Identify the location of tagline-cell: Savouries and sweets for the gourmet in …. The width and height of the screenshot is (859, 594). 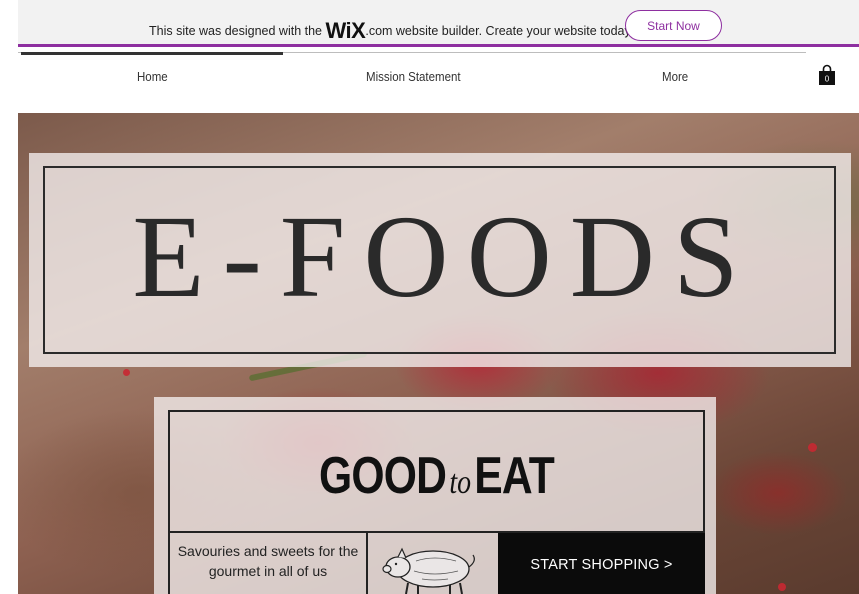
(269, 563).